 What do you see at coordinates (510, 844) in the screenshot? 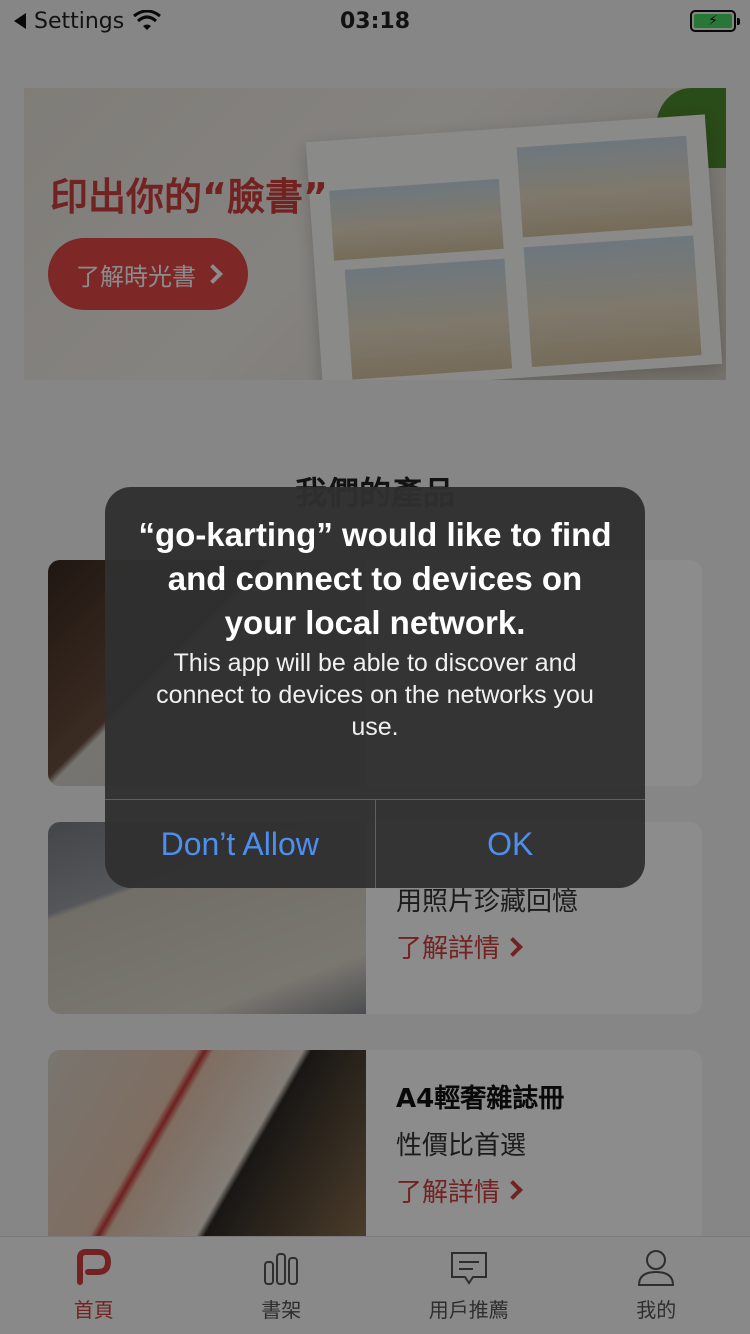
I see `ok-button: OK` at bounding box center [510, 844].